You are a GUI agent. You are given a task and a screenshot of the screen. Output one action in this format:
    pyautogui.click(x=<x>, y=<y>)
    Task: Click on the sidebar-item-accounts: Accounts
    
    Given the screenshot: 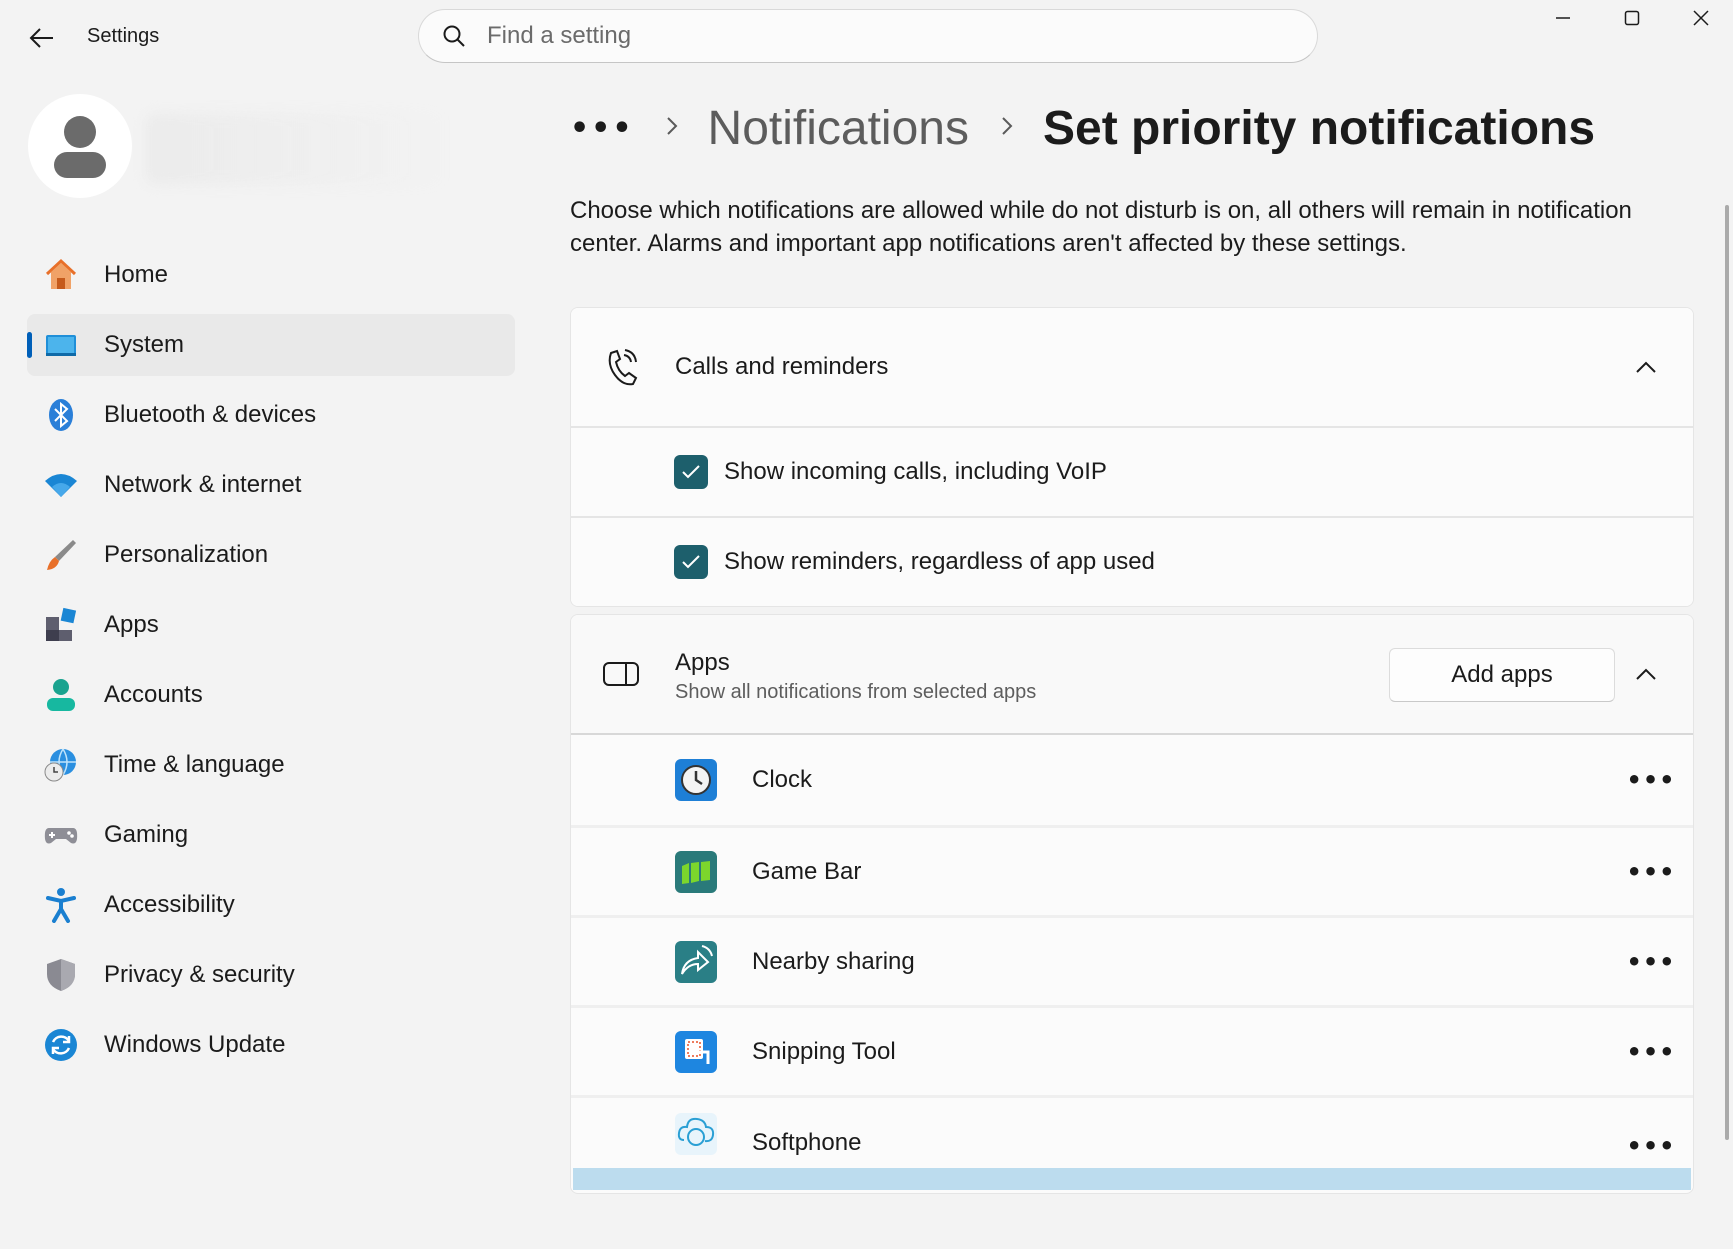 What is the action you would take?
    pyautogui.click(x=271, y=695)
    